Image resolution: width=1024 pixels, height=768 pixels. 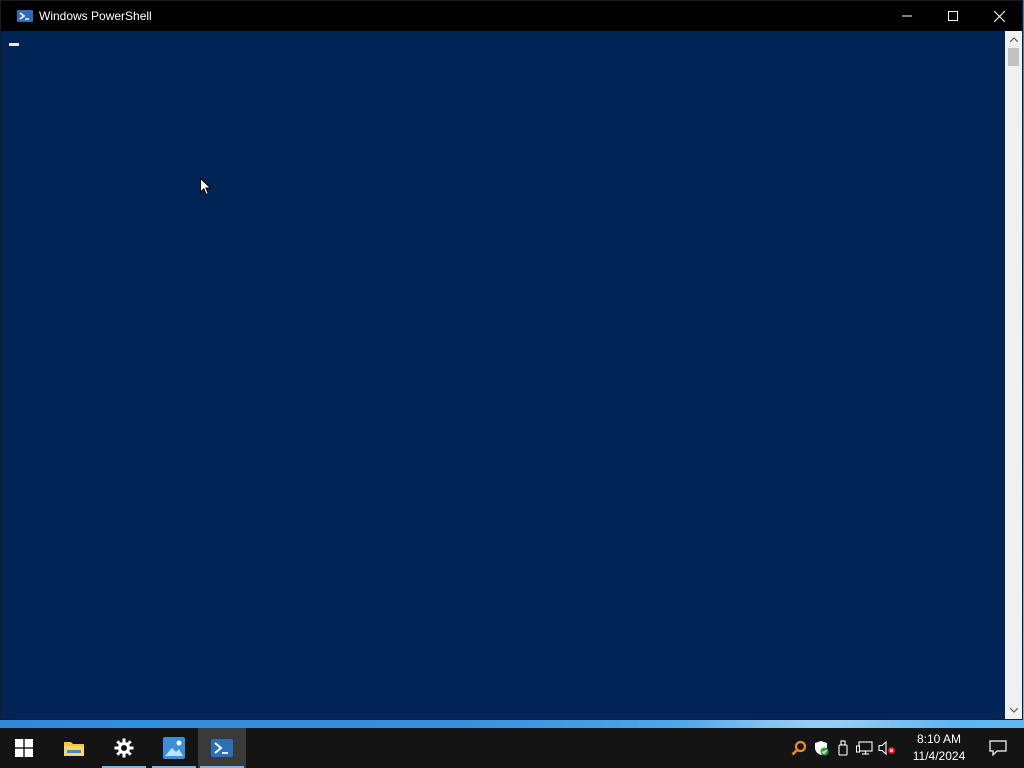 I want to click on photos-icon, so click(x=174, y=748).